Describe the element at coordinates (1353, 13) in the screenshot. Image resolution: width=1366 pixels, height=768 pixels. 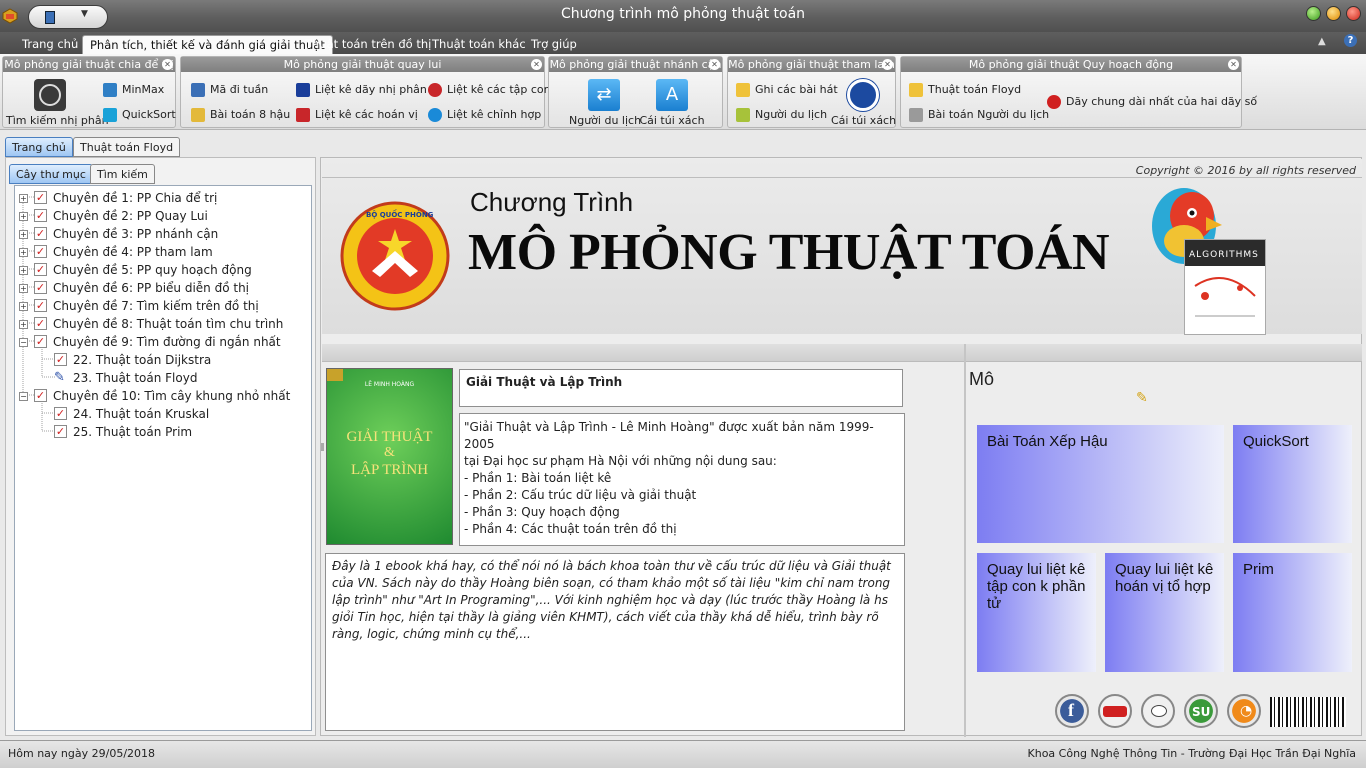
I see `close-button` at that location.